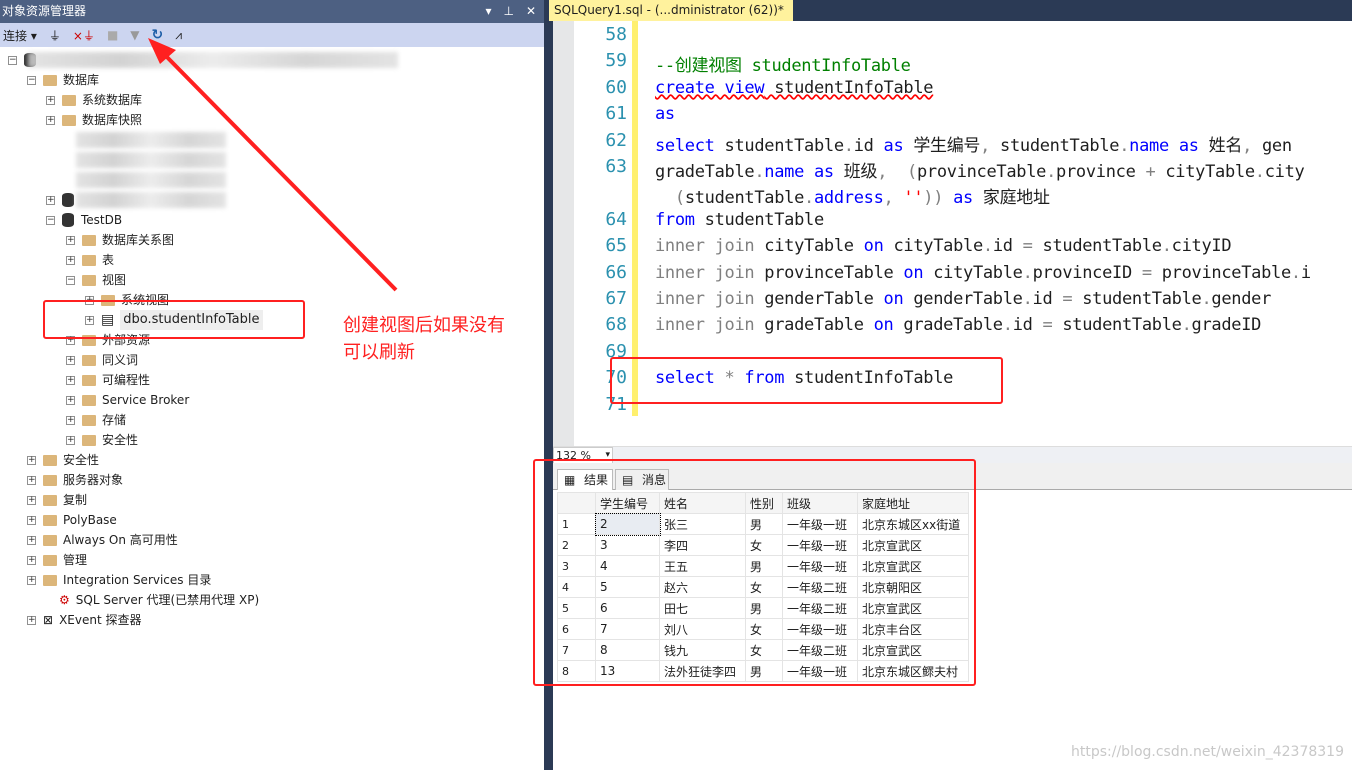  I want to click on annotation-arrow, so click(273, 165).